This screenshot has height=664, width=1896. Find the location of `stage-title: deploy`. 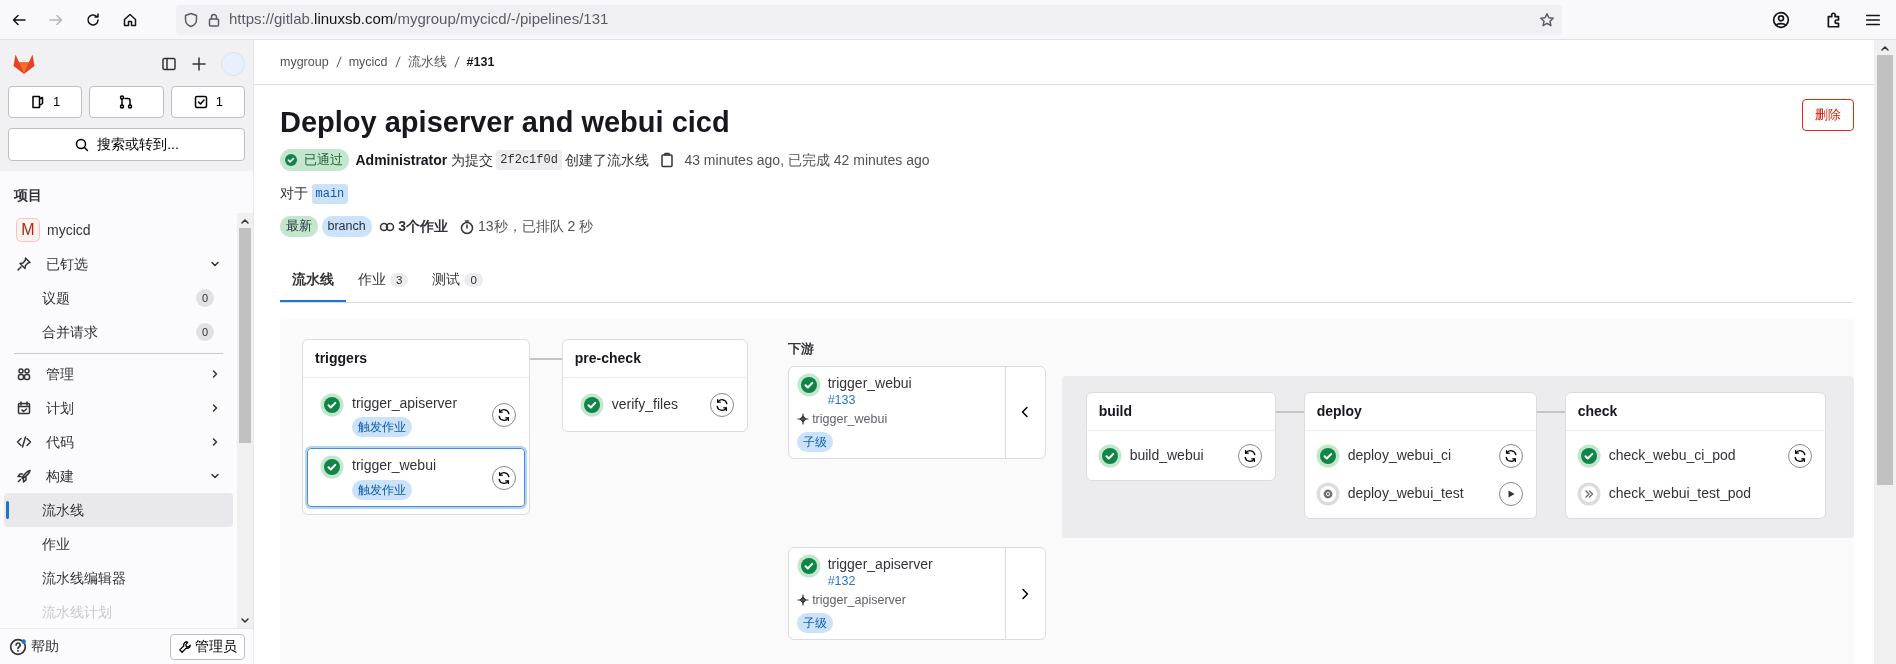

stage-title: deploy is located at coordinates (1420, 412).